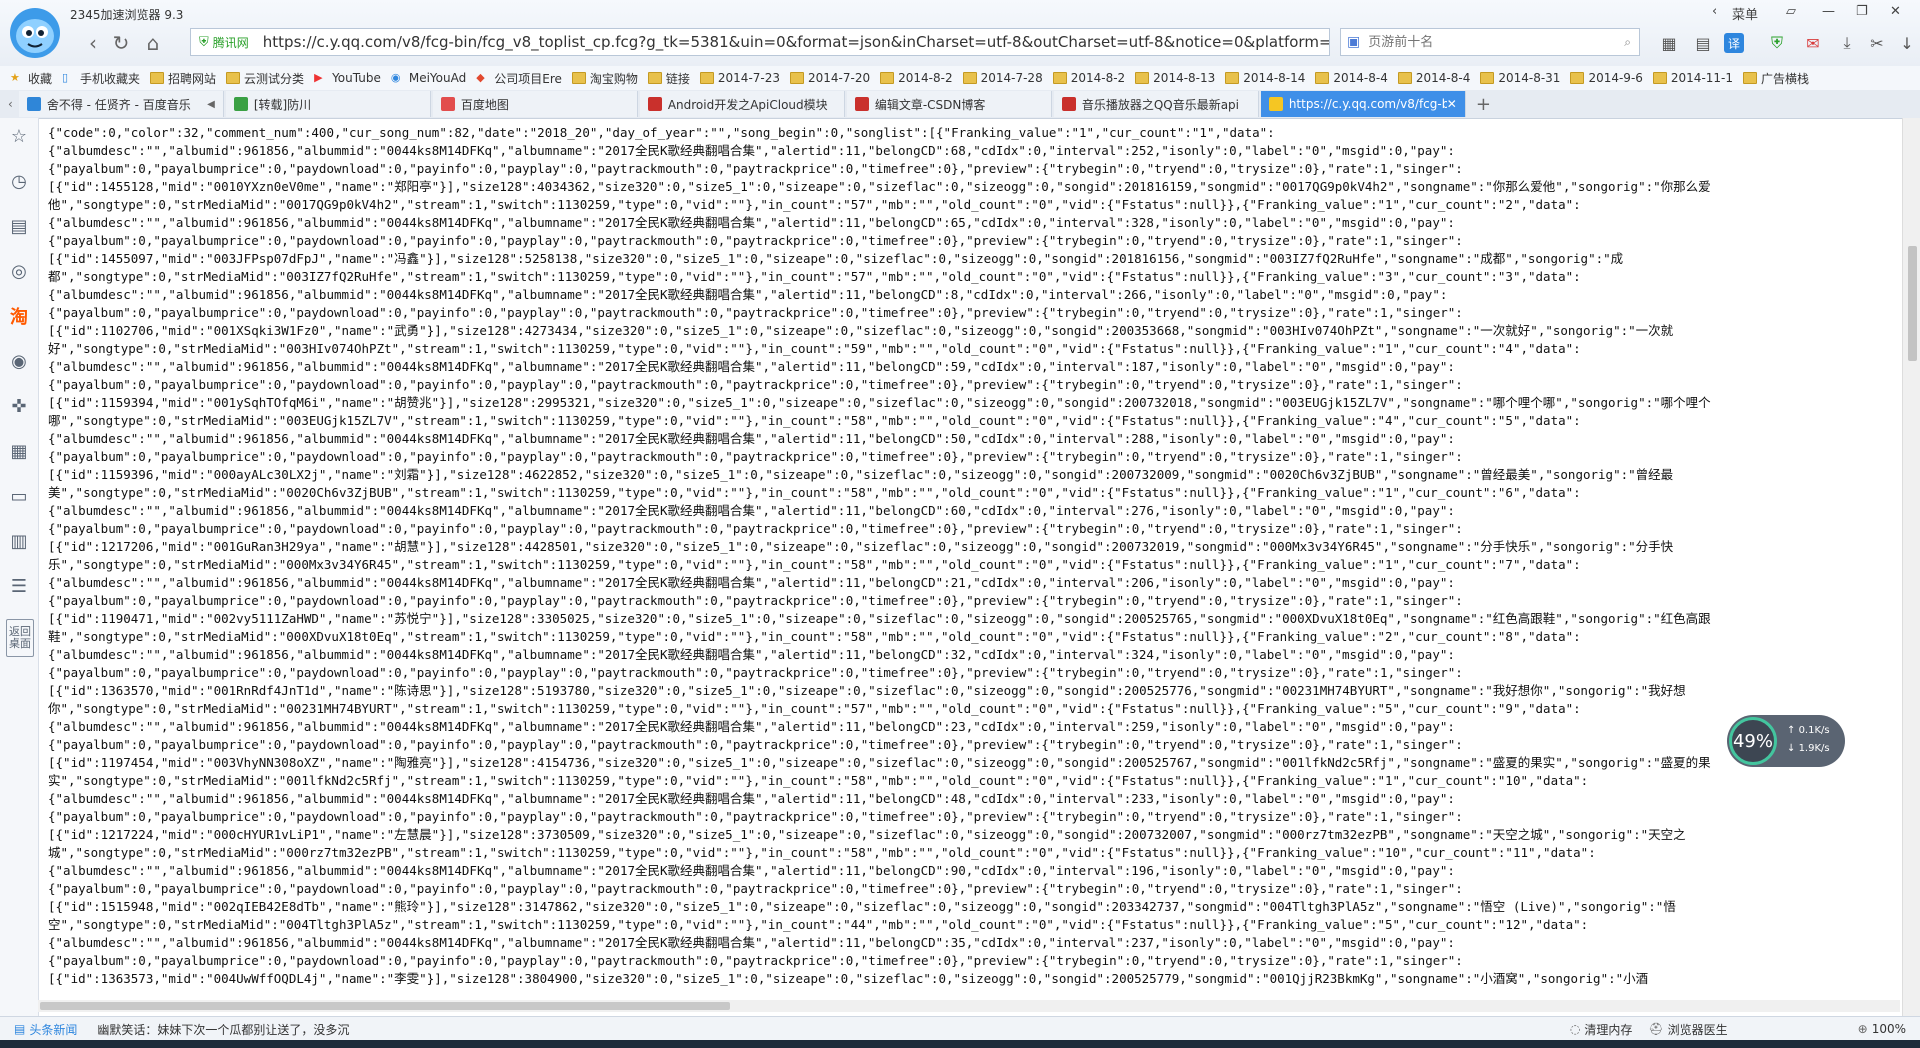 The image size is (1920, 1048). What do you see at coordinates (1828, 11) in the screenshot?
I see `minimize-icon: —` at bounding box center [1828, 11].